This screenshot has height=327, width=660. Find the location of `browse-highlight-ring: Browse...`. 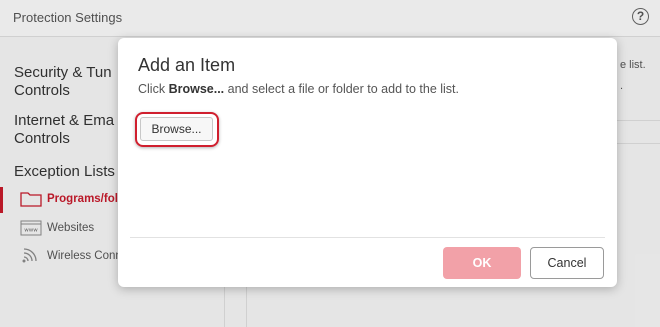

browse-highlight-ring: Browse... is located at coordinates (177, 129).